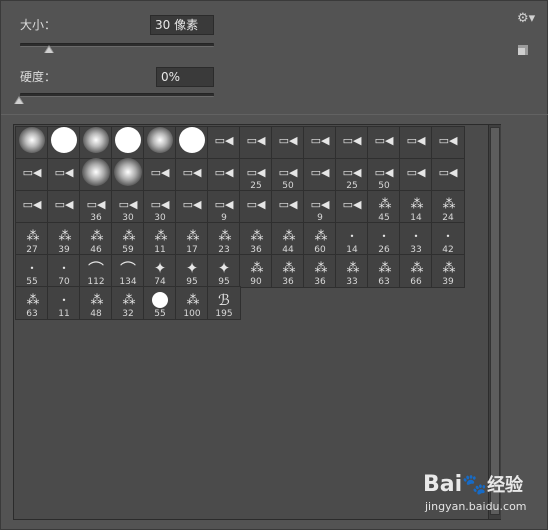 The height and width of the screenshot is (530, 548). What do you see at coordinates (49, 49) in the screenshot?
I see `size-slider-thumb` at bounding box center [49, 49].